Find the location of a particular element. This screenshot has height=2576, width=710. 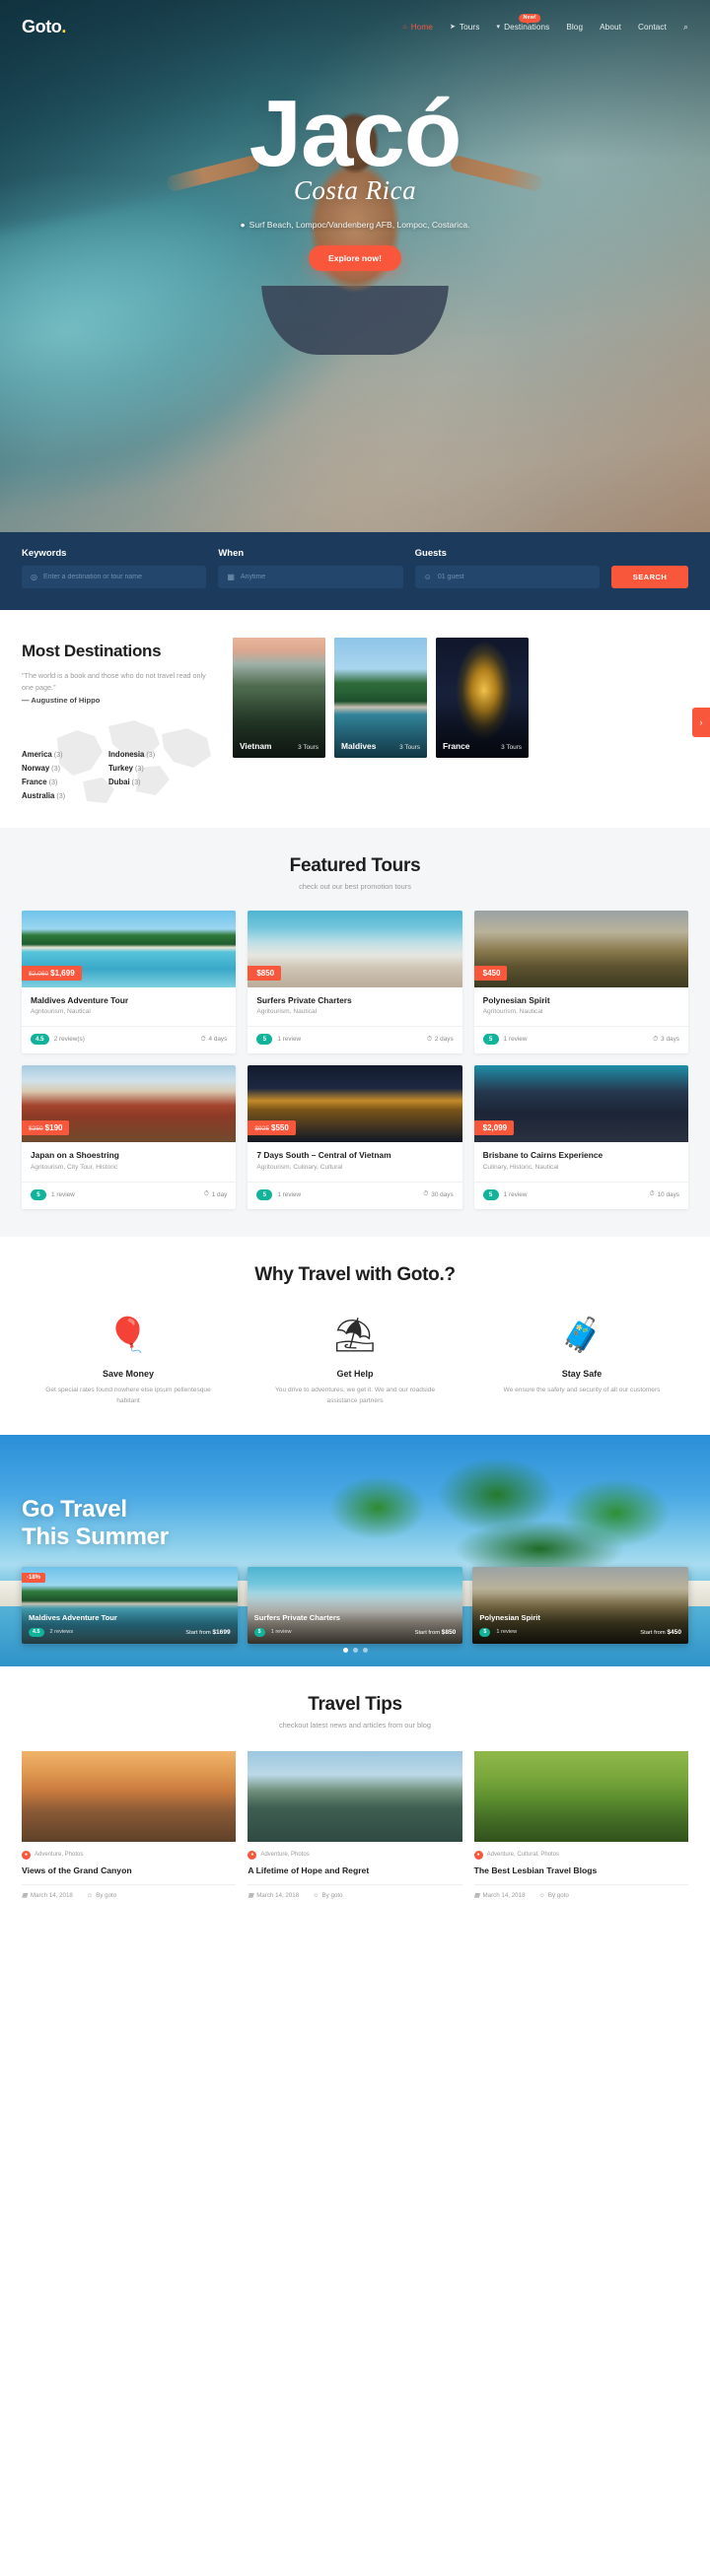

when-input-wrap: ▦ is located at coordinates (310, 577).